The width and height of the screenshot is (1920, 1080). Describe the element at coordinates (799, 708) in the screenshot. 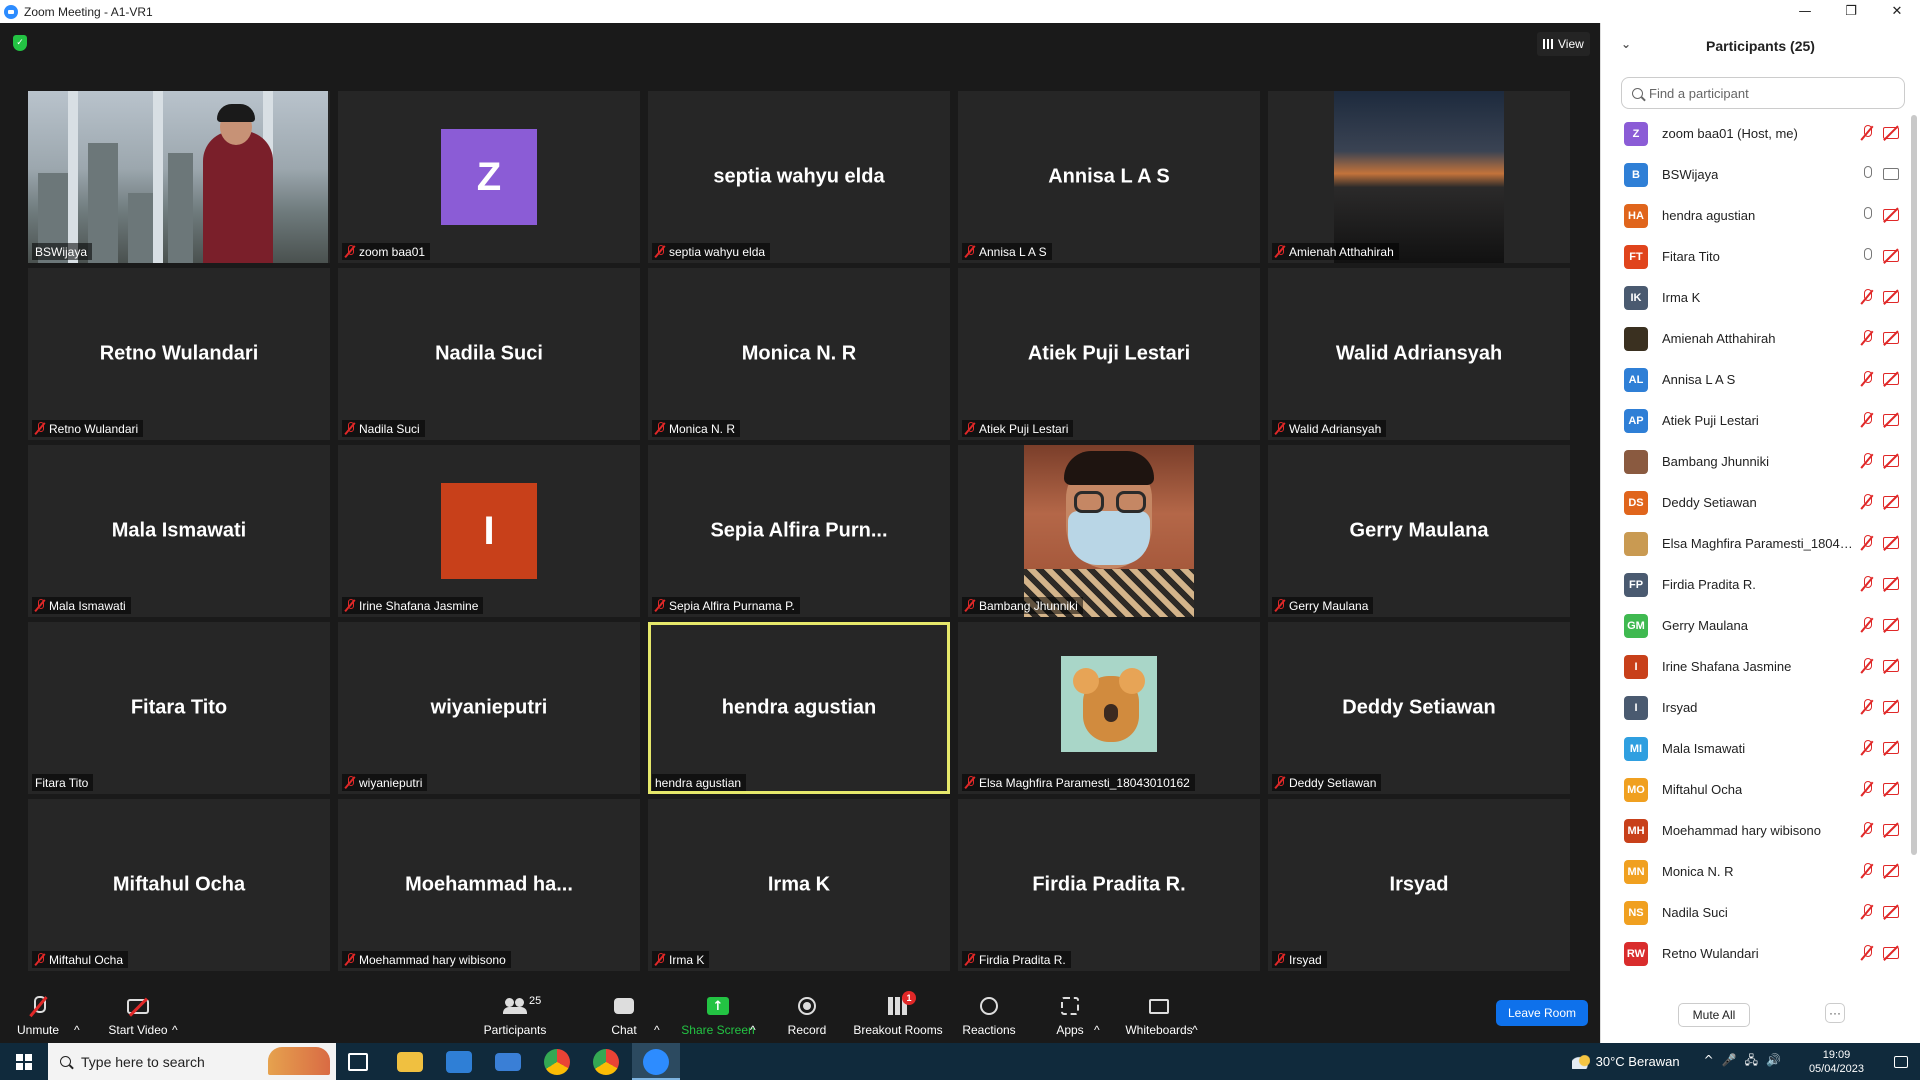

I see `video-tile: hendra agustian hendra agustian` at that location.